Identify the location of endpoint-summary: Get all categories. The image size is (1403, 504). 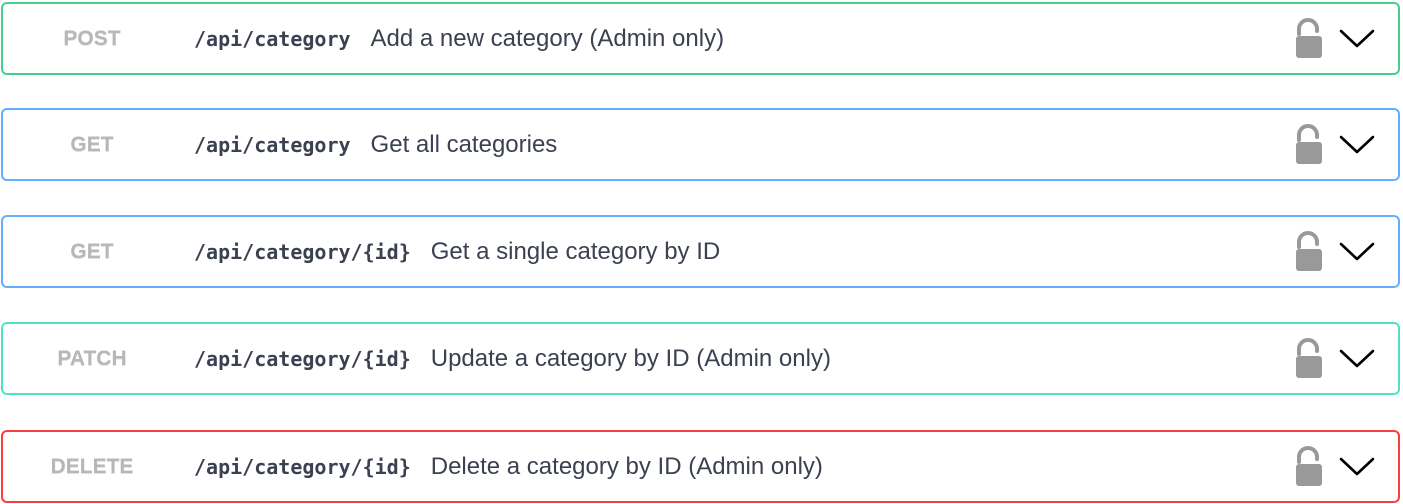
(464, 144).